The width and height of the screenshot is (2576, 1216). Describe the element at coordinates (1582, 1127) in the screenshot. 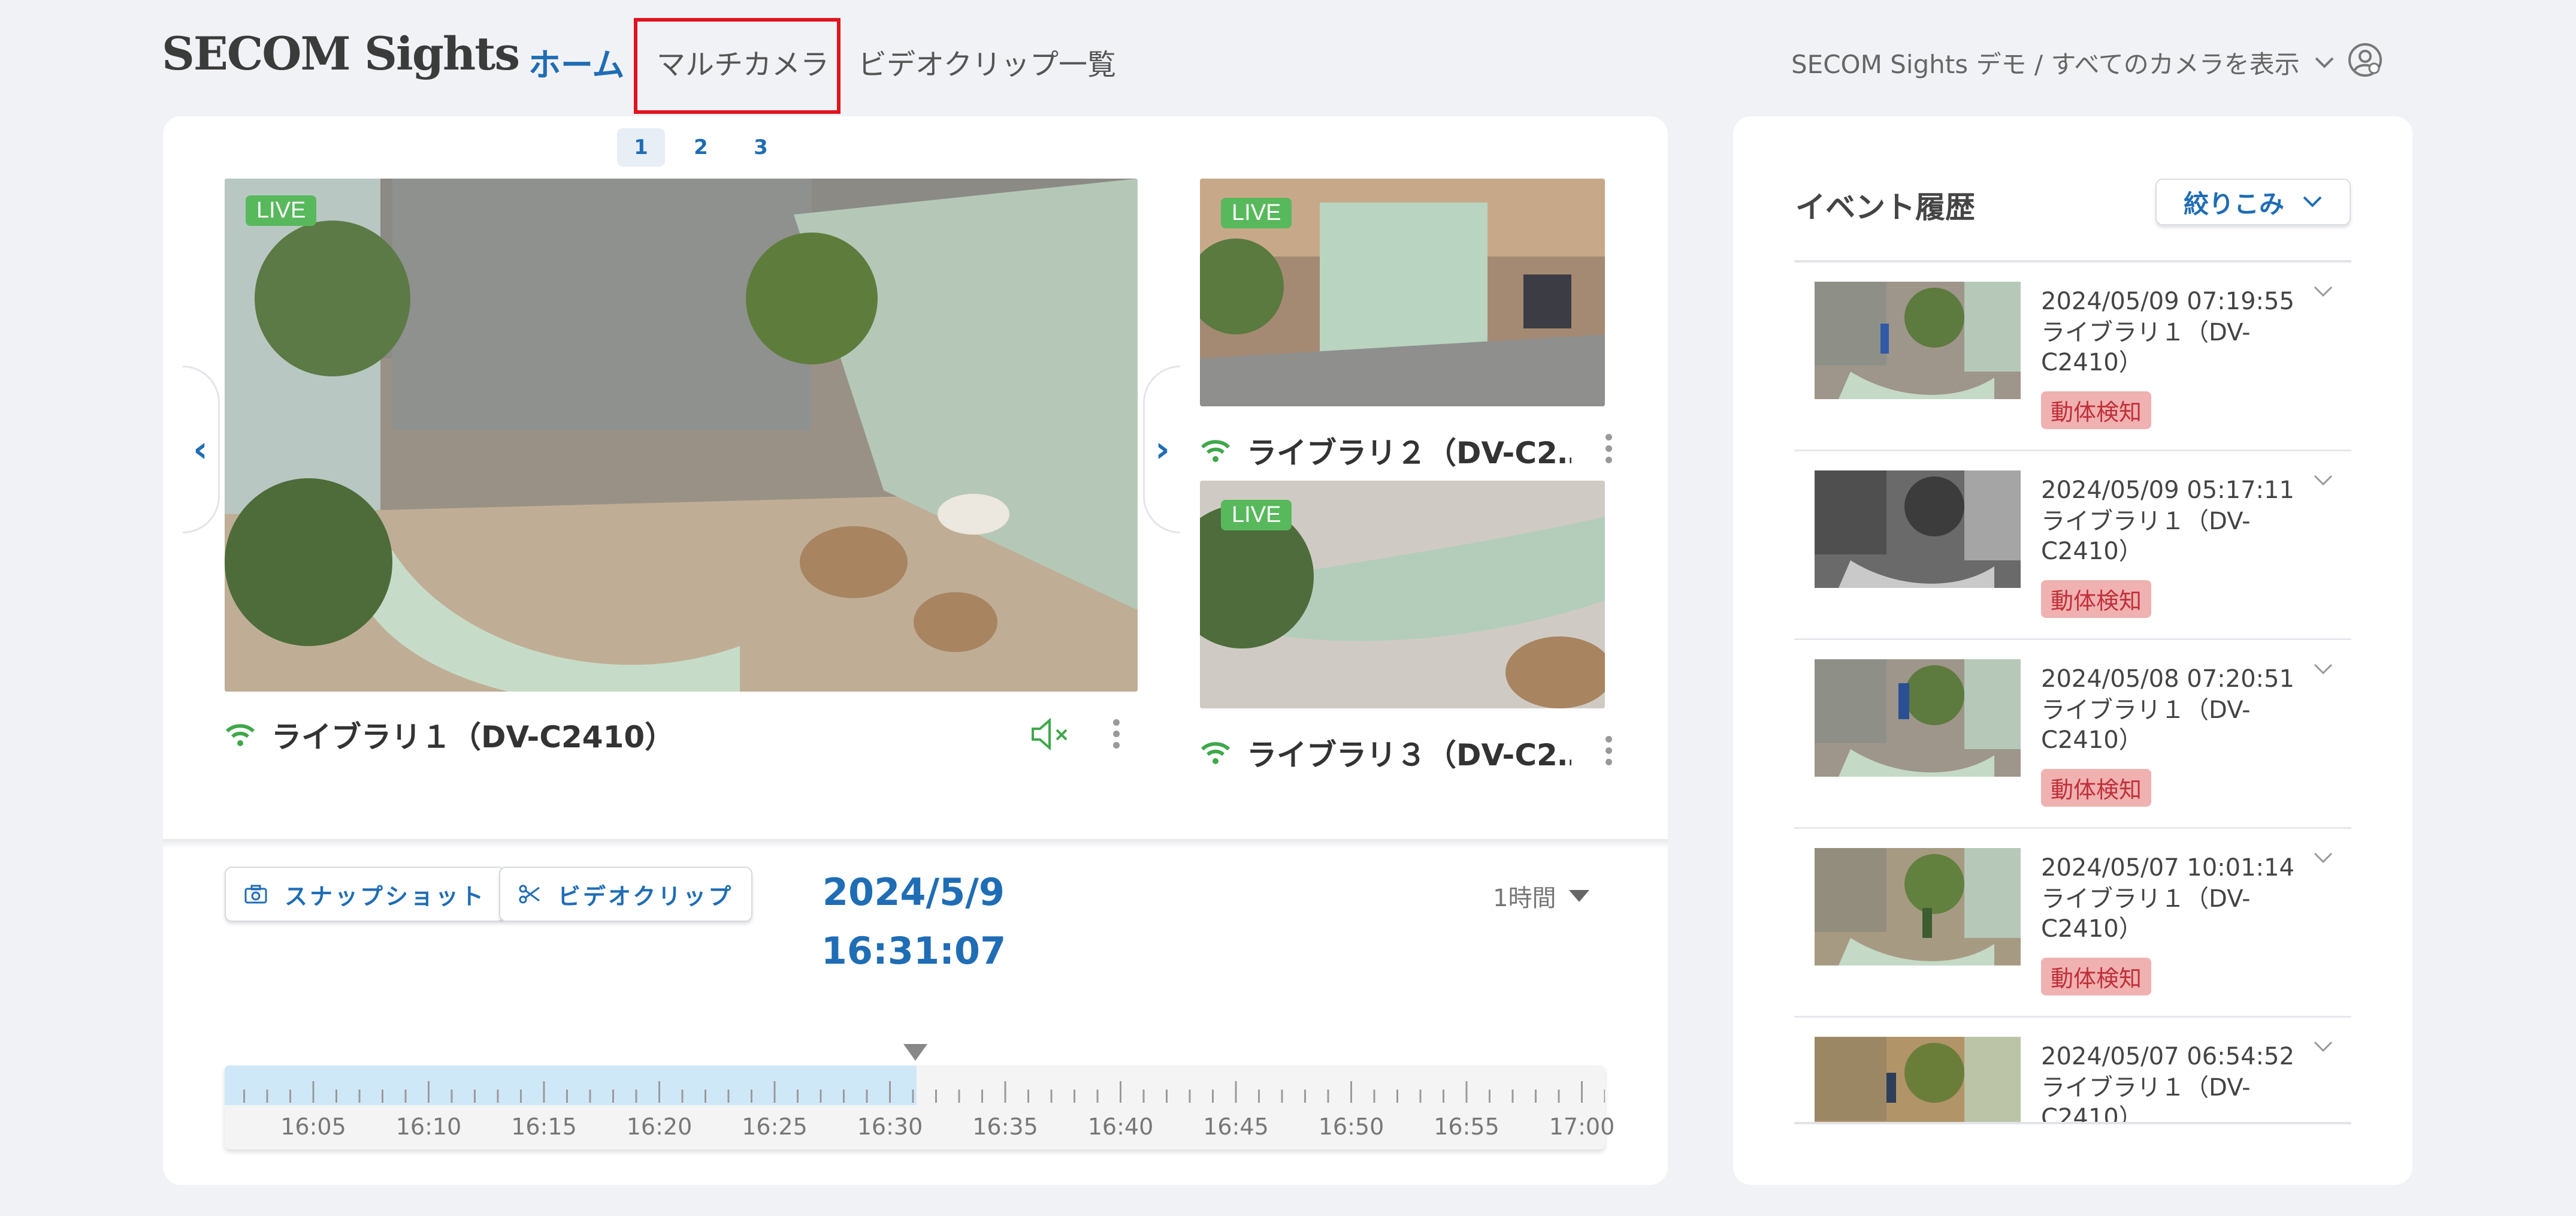

I see `timeline-label: 17:00` at that location.